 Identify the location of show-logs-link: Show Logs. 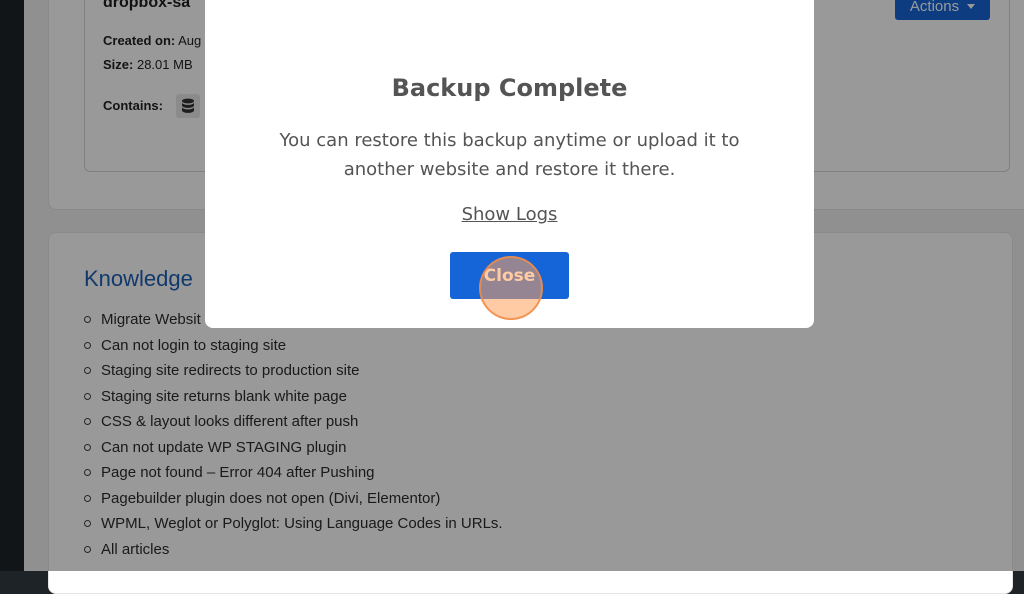
(509, 214).